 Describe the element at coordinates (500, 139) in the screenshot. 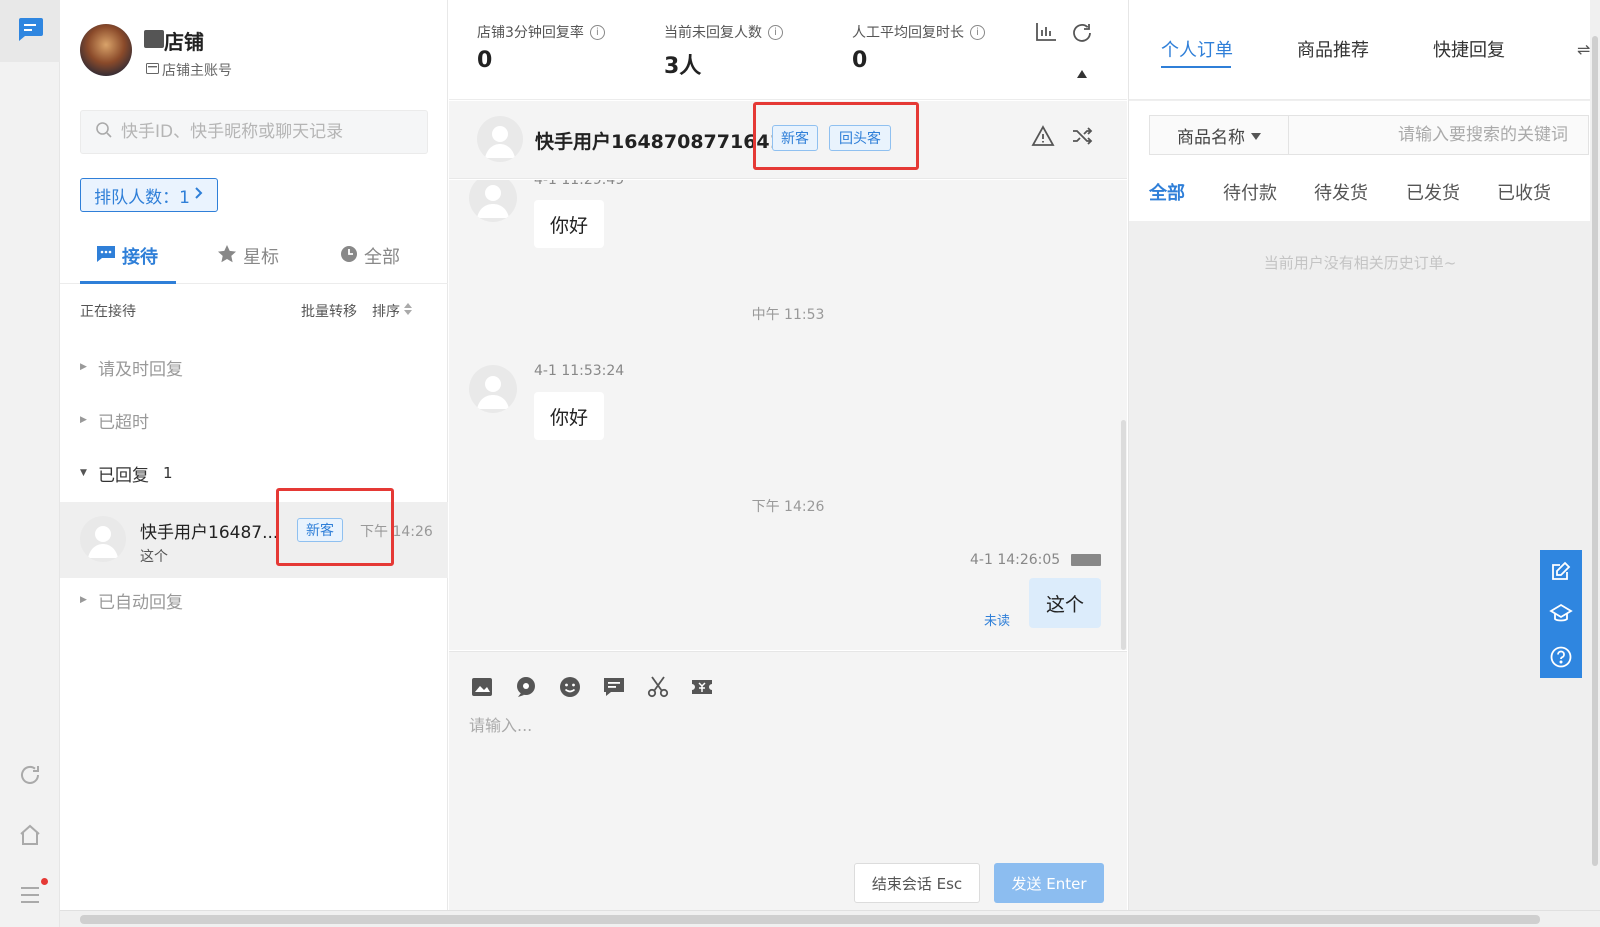

I see `chat-user-avatar` at that location.